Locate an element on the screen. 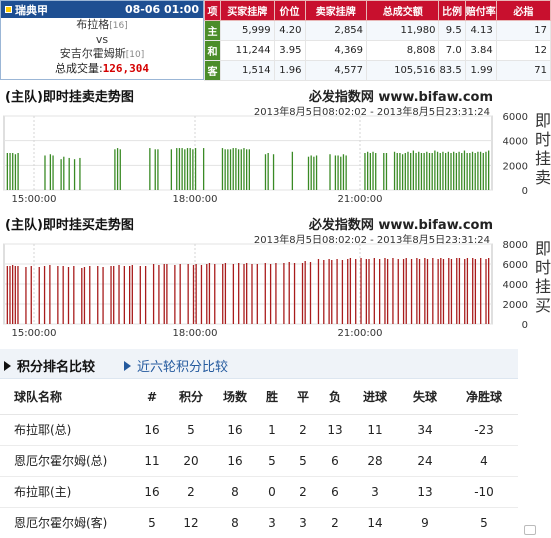 The image size is (551, 538). won-cell: 0 is located at coordinates (272, 492).